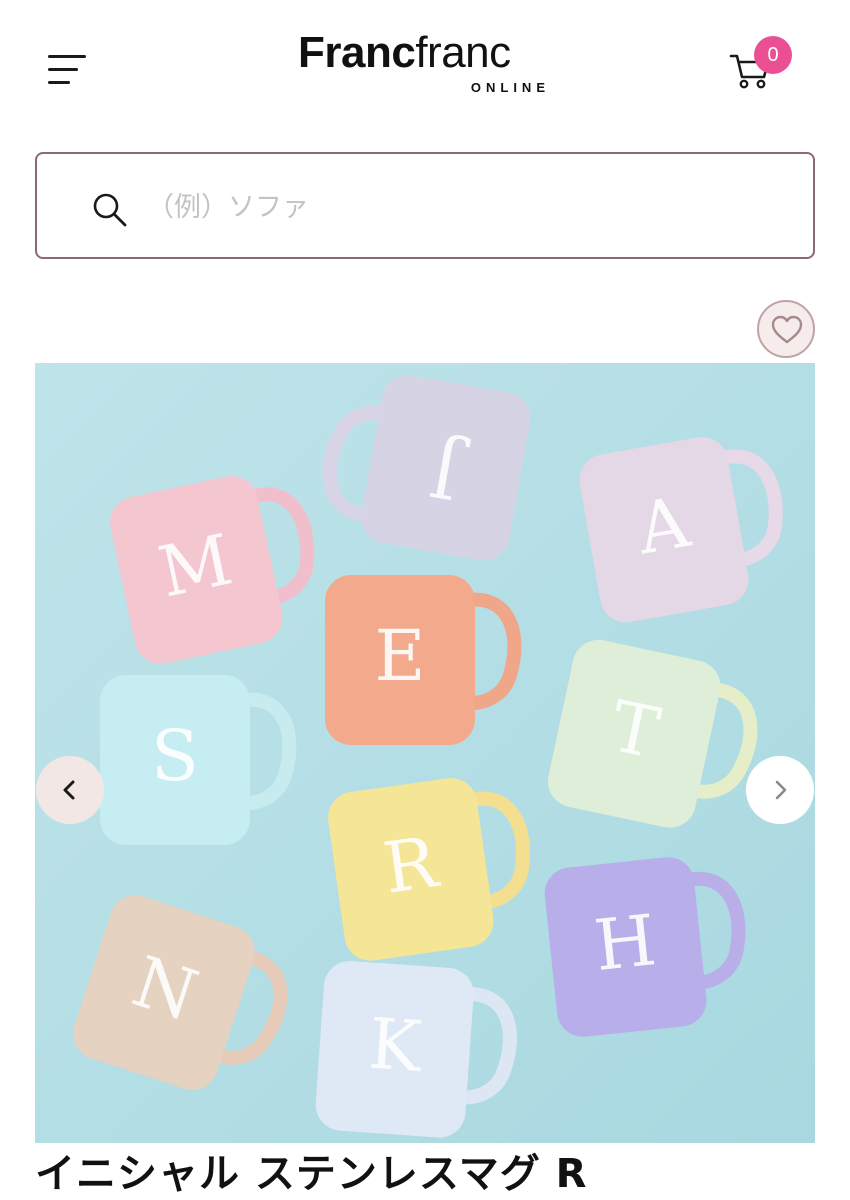 The width and height of the screenshot is (850, 1200). I want to click on chevron-right-icon, so click(781, 790).